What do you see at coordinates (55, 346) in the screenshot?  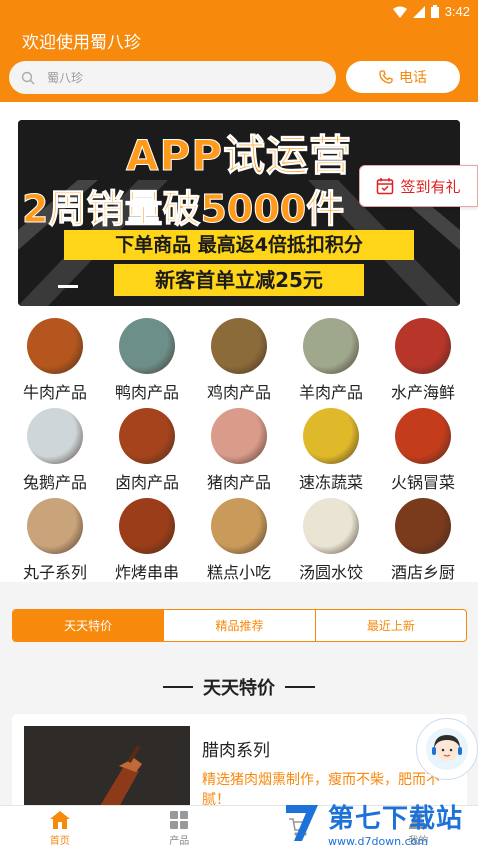 I see `cattle-icon` at bounding box center [55, 346].